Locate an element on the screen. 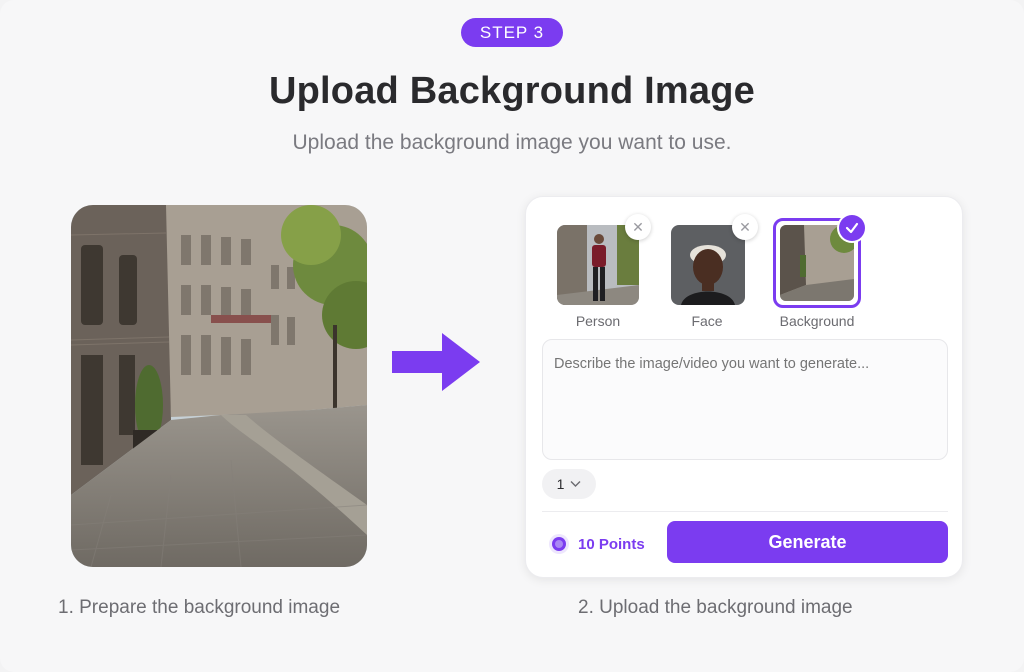 The width and height of the screenshot is (1024, 672). count-value: 1 is located at coordinates (560, 484).